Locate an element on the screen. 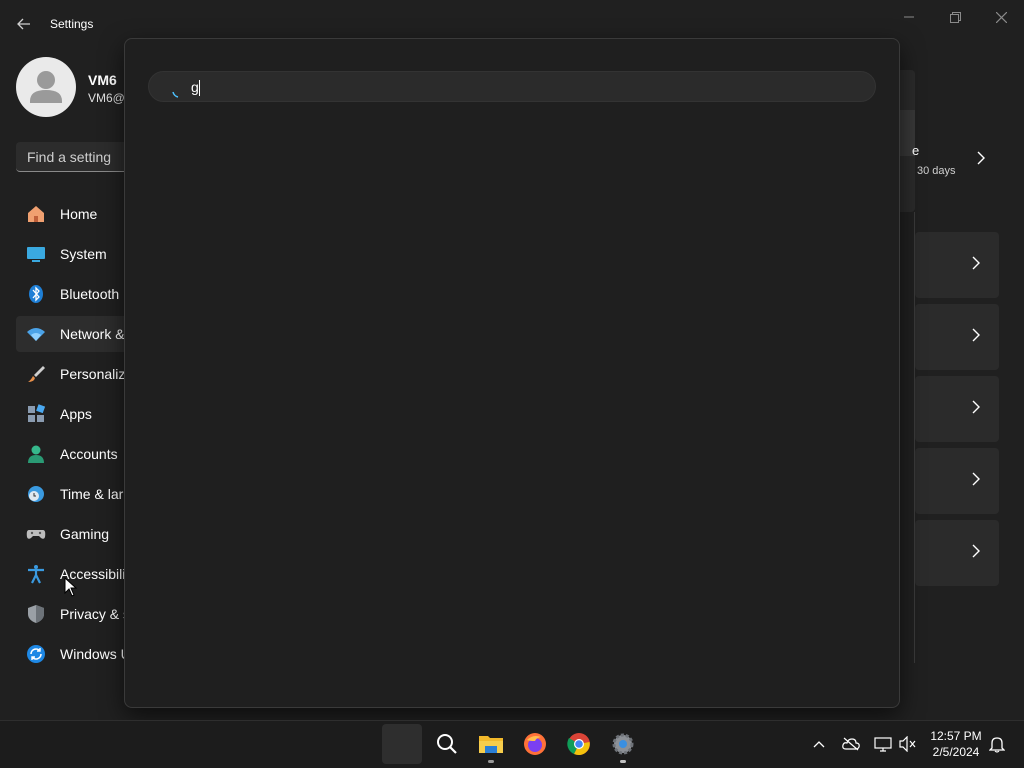  home-icon is located at coordinates (36, 214).